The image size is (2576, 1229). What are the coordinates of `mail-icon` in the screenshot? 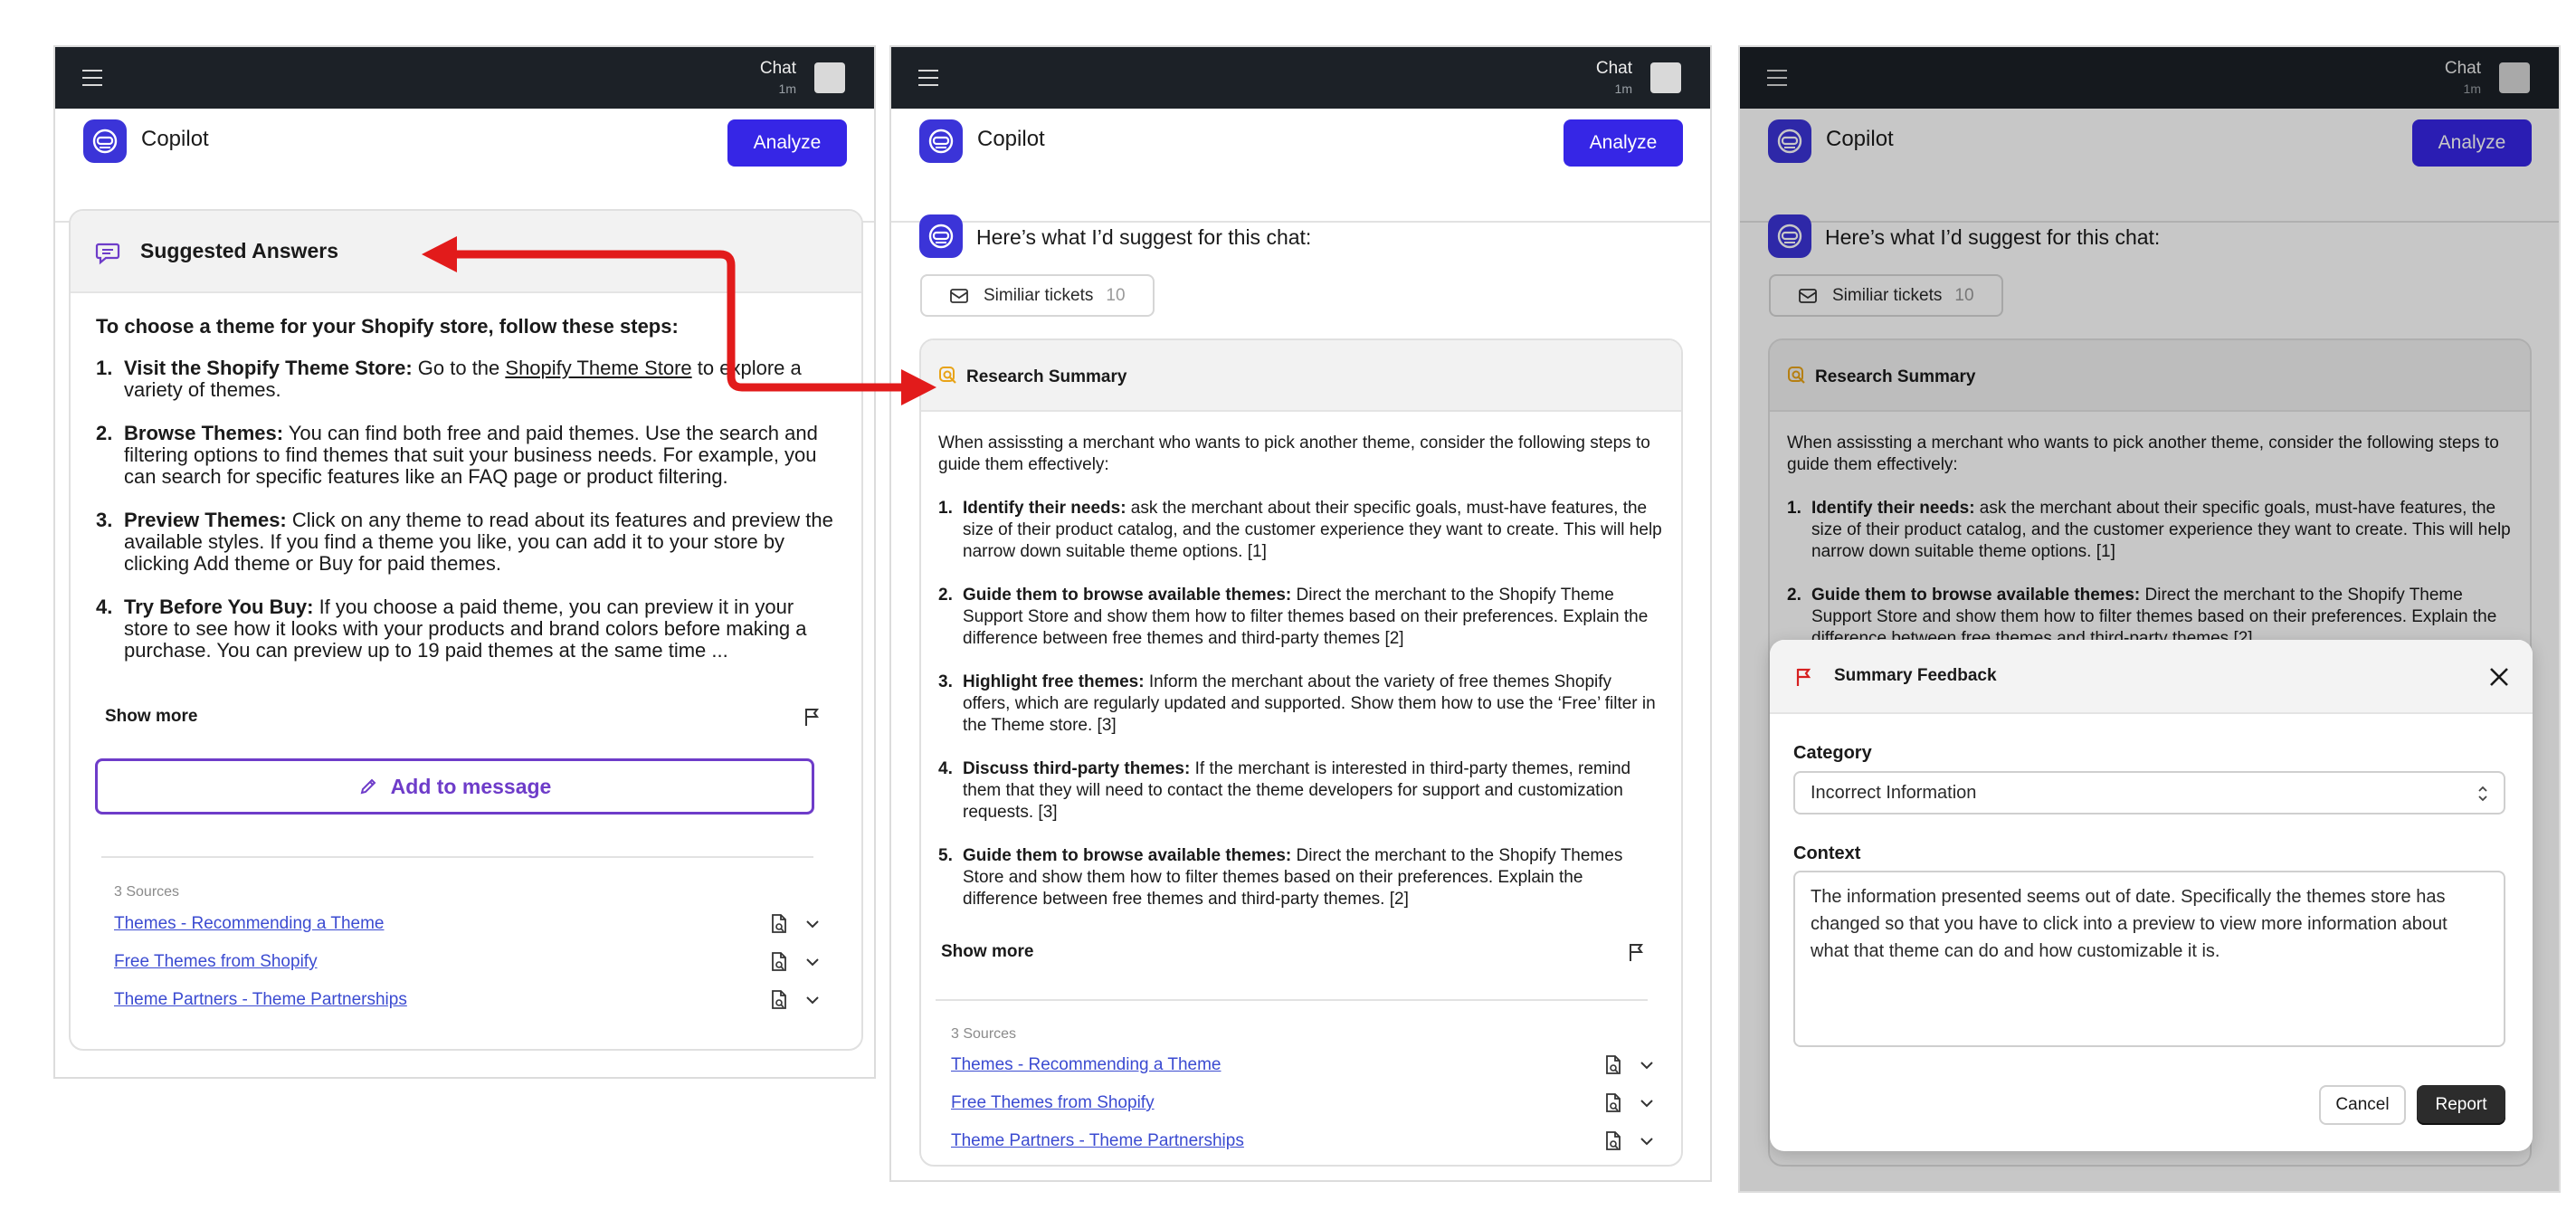 It's located at (959, 296).